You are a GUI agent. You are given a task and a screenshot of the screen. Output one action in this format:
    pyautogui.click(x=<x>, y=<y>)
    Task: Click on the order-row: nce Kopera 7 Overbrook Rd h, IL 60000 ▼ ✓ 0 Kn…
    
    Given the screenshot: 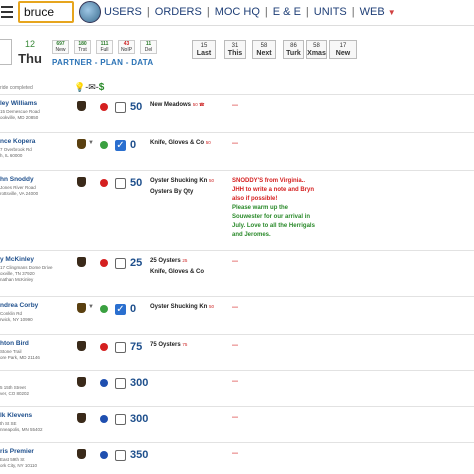 What is the action you would take?
    pyautogui.click(x=237, y=151)
    